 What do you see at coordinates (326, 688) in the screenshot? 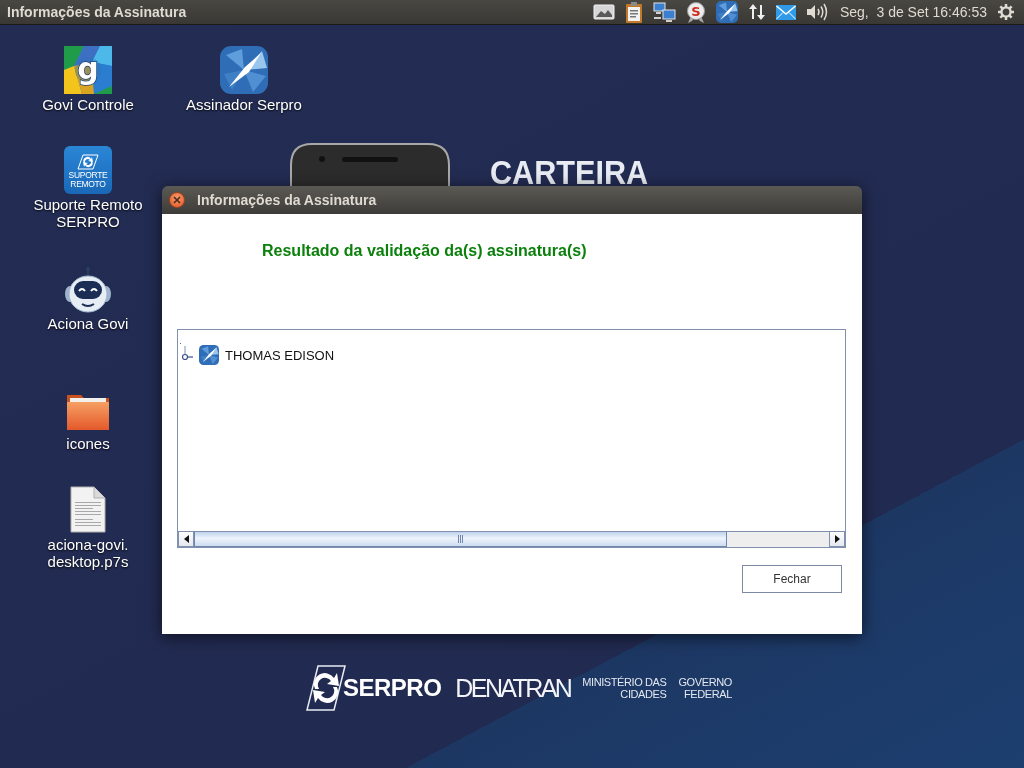
I see `swirl-emblem-icon` at bounding box center [326, 688].